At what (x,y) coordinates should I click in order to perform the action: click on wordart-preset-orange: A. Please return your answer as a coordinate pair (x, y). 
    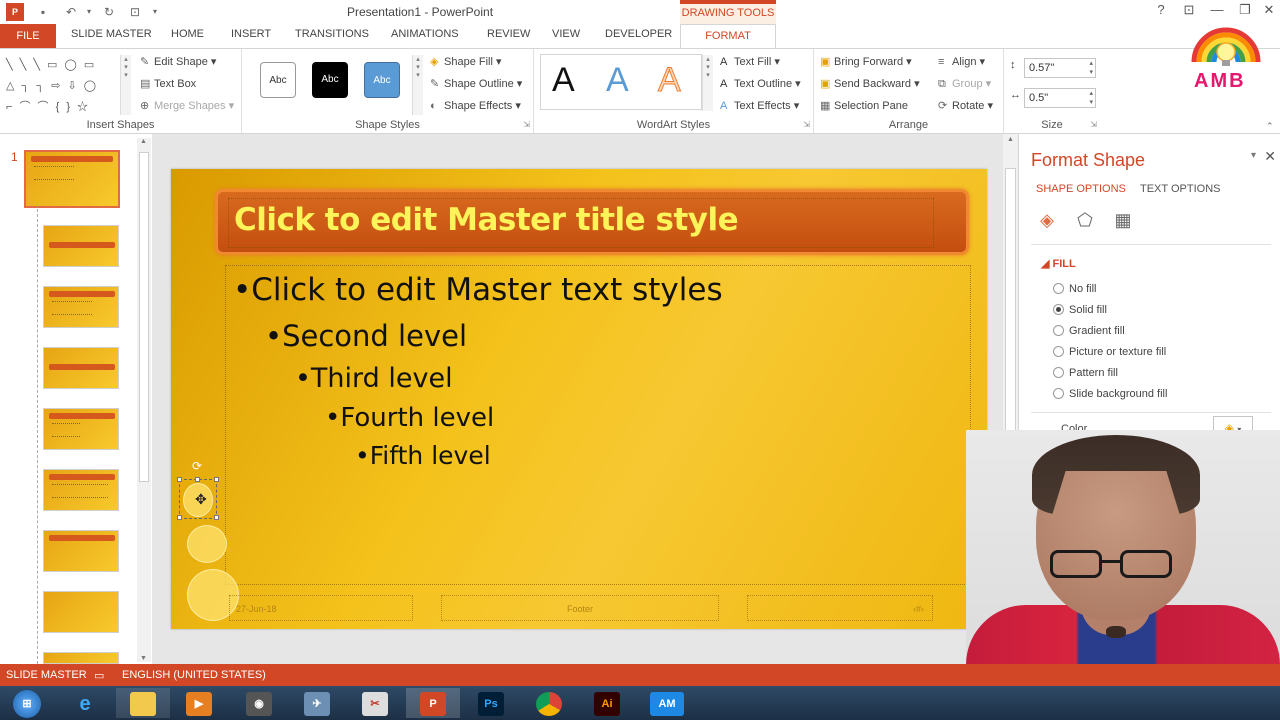
    Looking at the image, I should click on (670, 80).